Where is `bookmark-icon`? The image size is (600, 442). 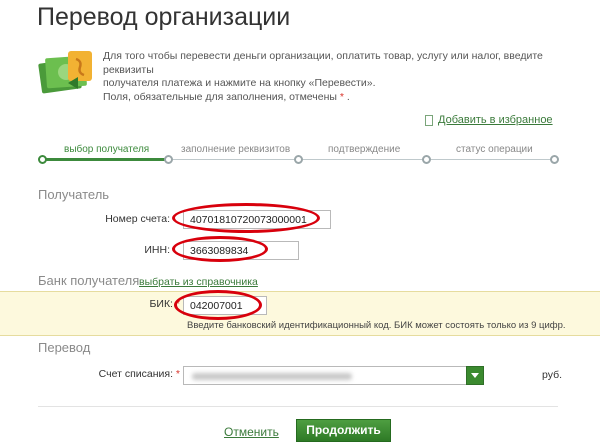 bookmark-icon is located at coordinates (429, 120).